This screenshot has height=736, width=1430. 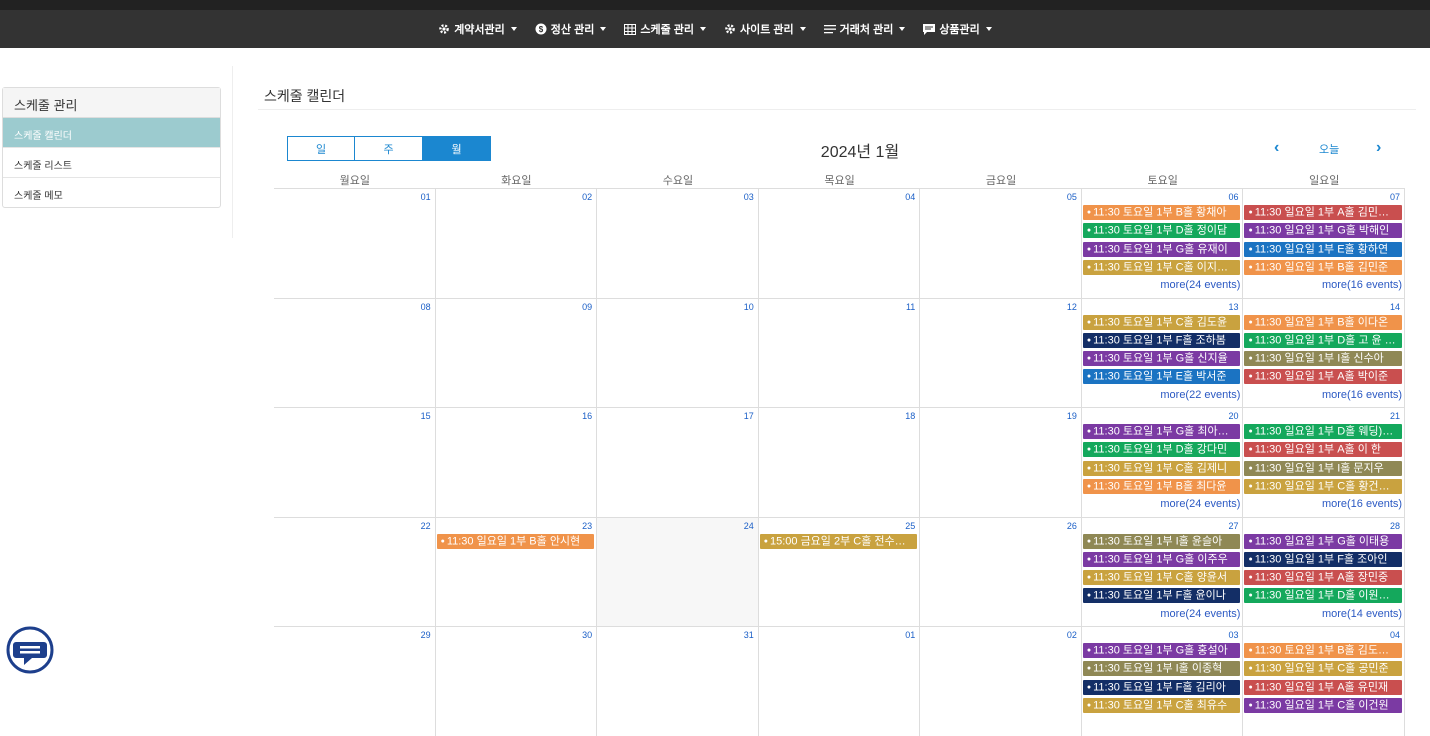 What do you see at coordinates (864, 29) in the screenshot?
I see `nav-menu-5: 거래처 관리` at bounding box center [864, 29].